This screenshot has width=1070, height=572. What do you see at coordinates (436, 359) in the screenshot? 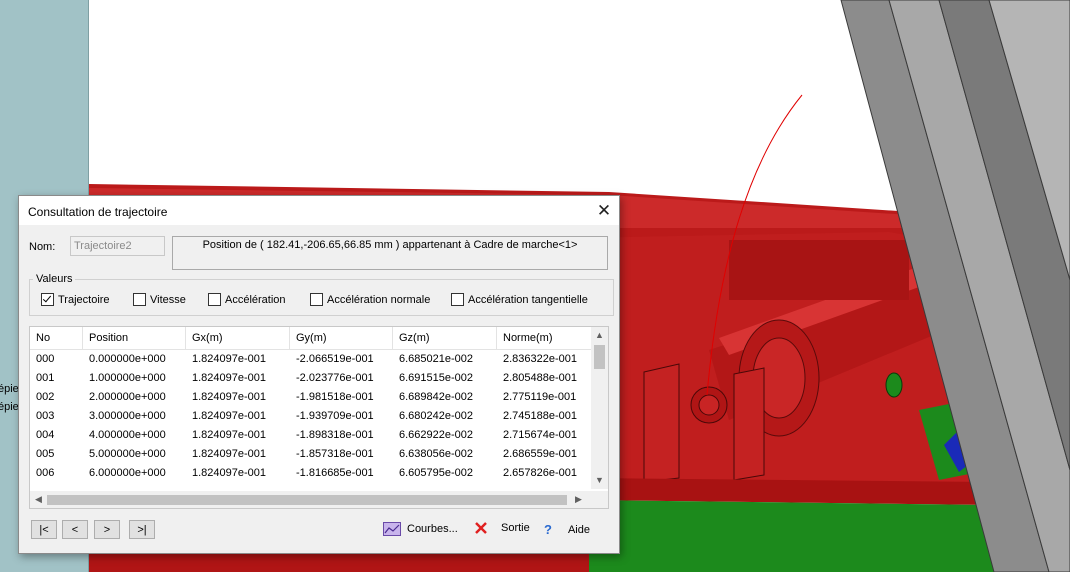
I see `table-cell: 6.685021e-002` at bounding box center [436, 359].